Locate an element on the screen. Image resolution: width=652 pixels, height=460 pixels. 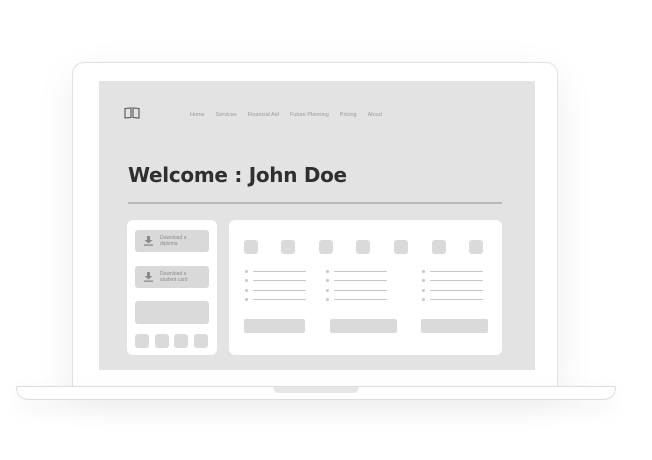
download-student-card-label: Download a student card is located at coordinates (174, 277).